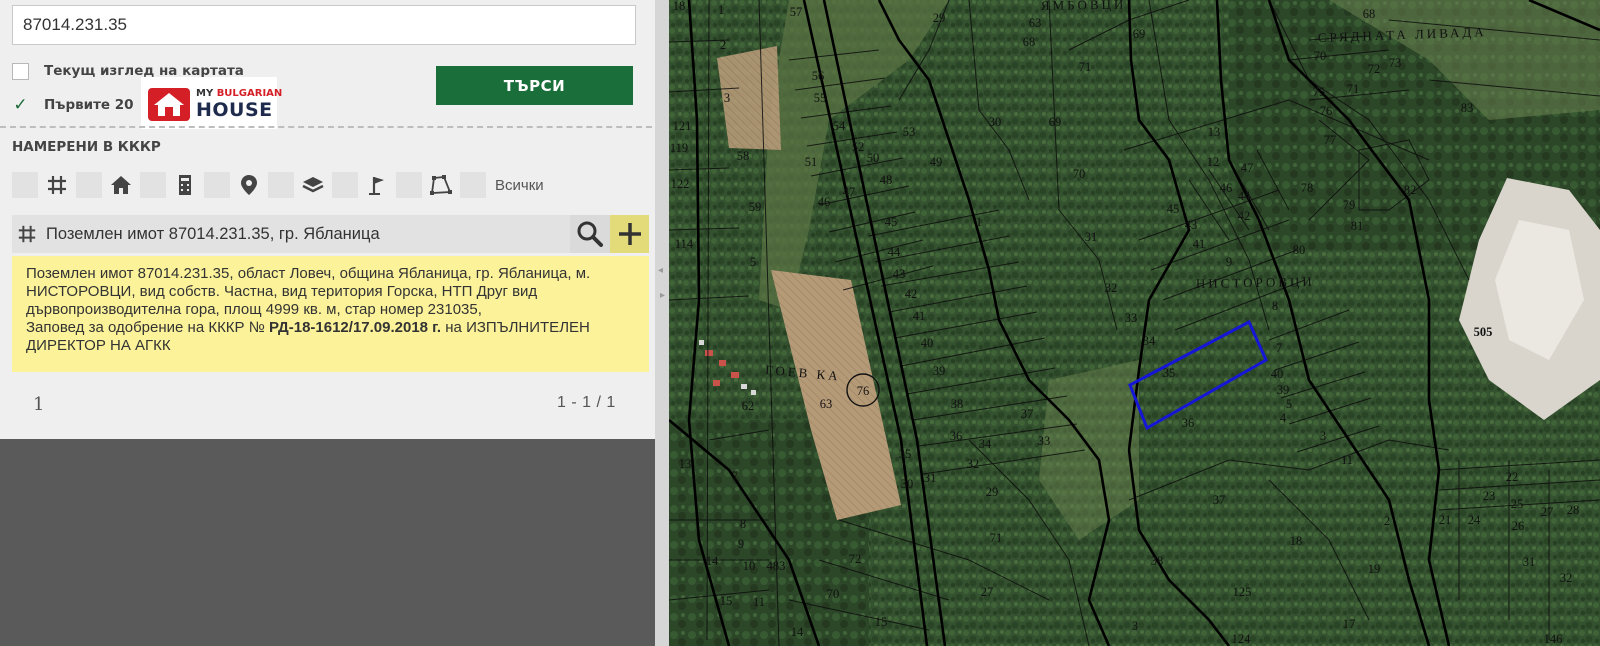 This screenshot has height=646, width=1600. Describe the element at coordinates (377, 185) in the screenshot. I see `flag-icon` at that location.